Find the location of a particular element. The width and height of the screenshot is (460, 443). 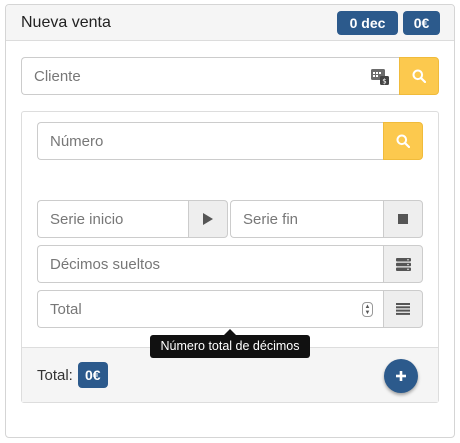

serie-inicio-input is located at coordinates (113, 219).